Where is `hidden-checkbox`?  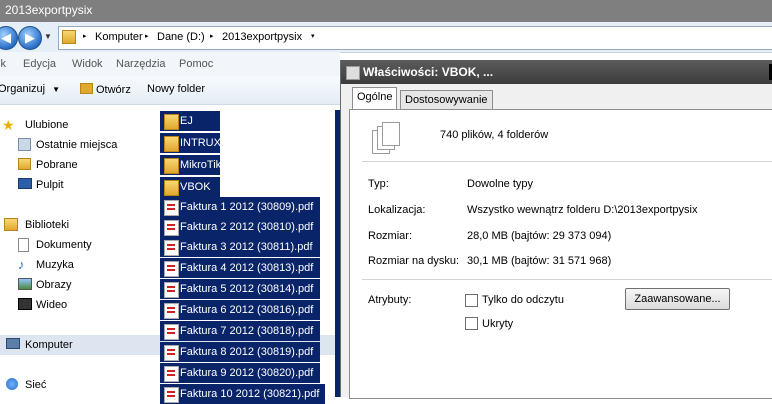
hidden-checkbox is located at coordinates (471, 323).